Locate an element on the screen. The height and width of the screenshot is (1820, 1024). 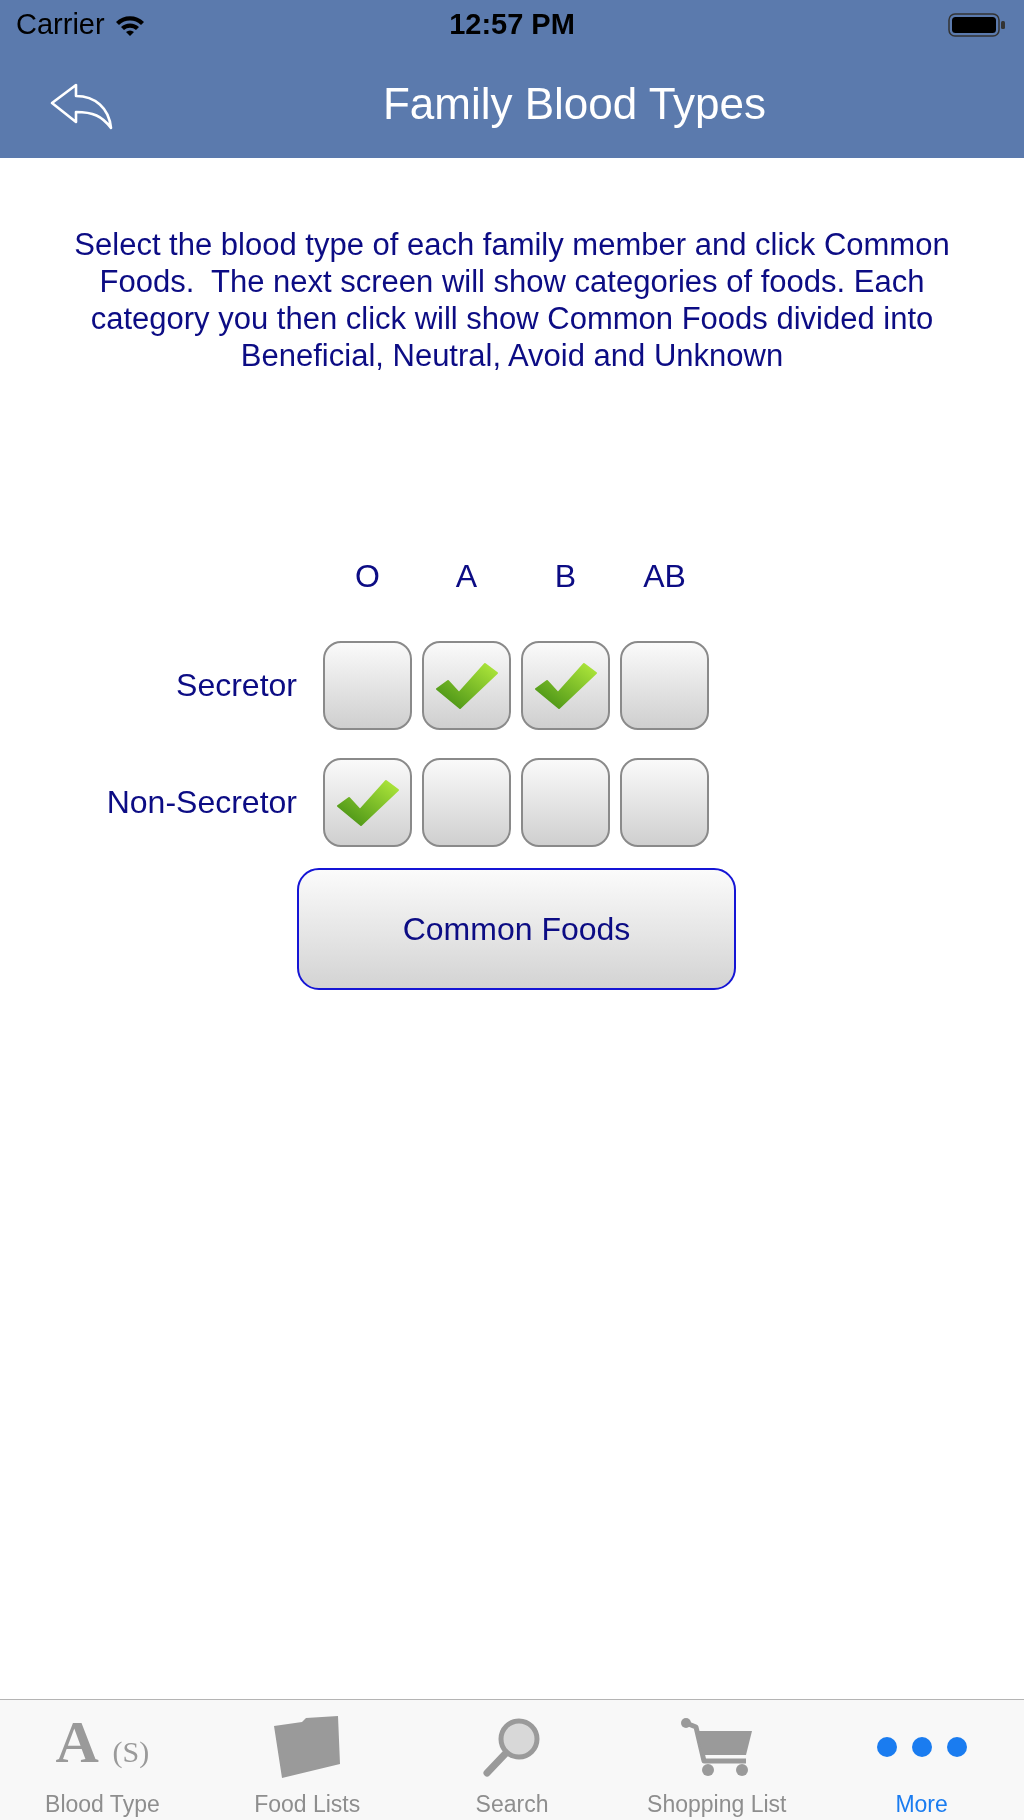
screen-title: Family Blood Types is located at coordinates (574, 103).